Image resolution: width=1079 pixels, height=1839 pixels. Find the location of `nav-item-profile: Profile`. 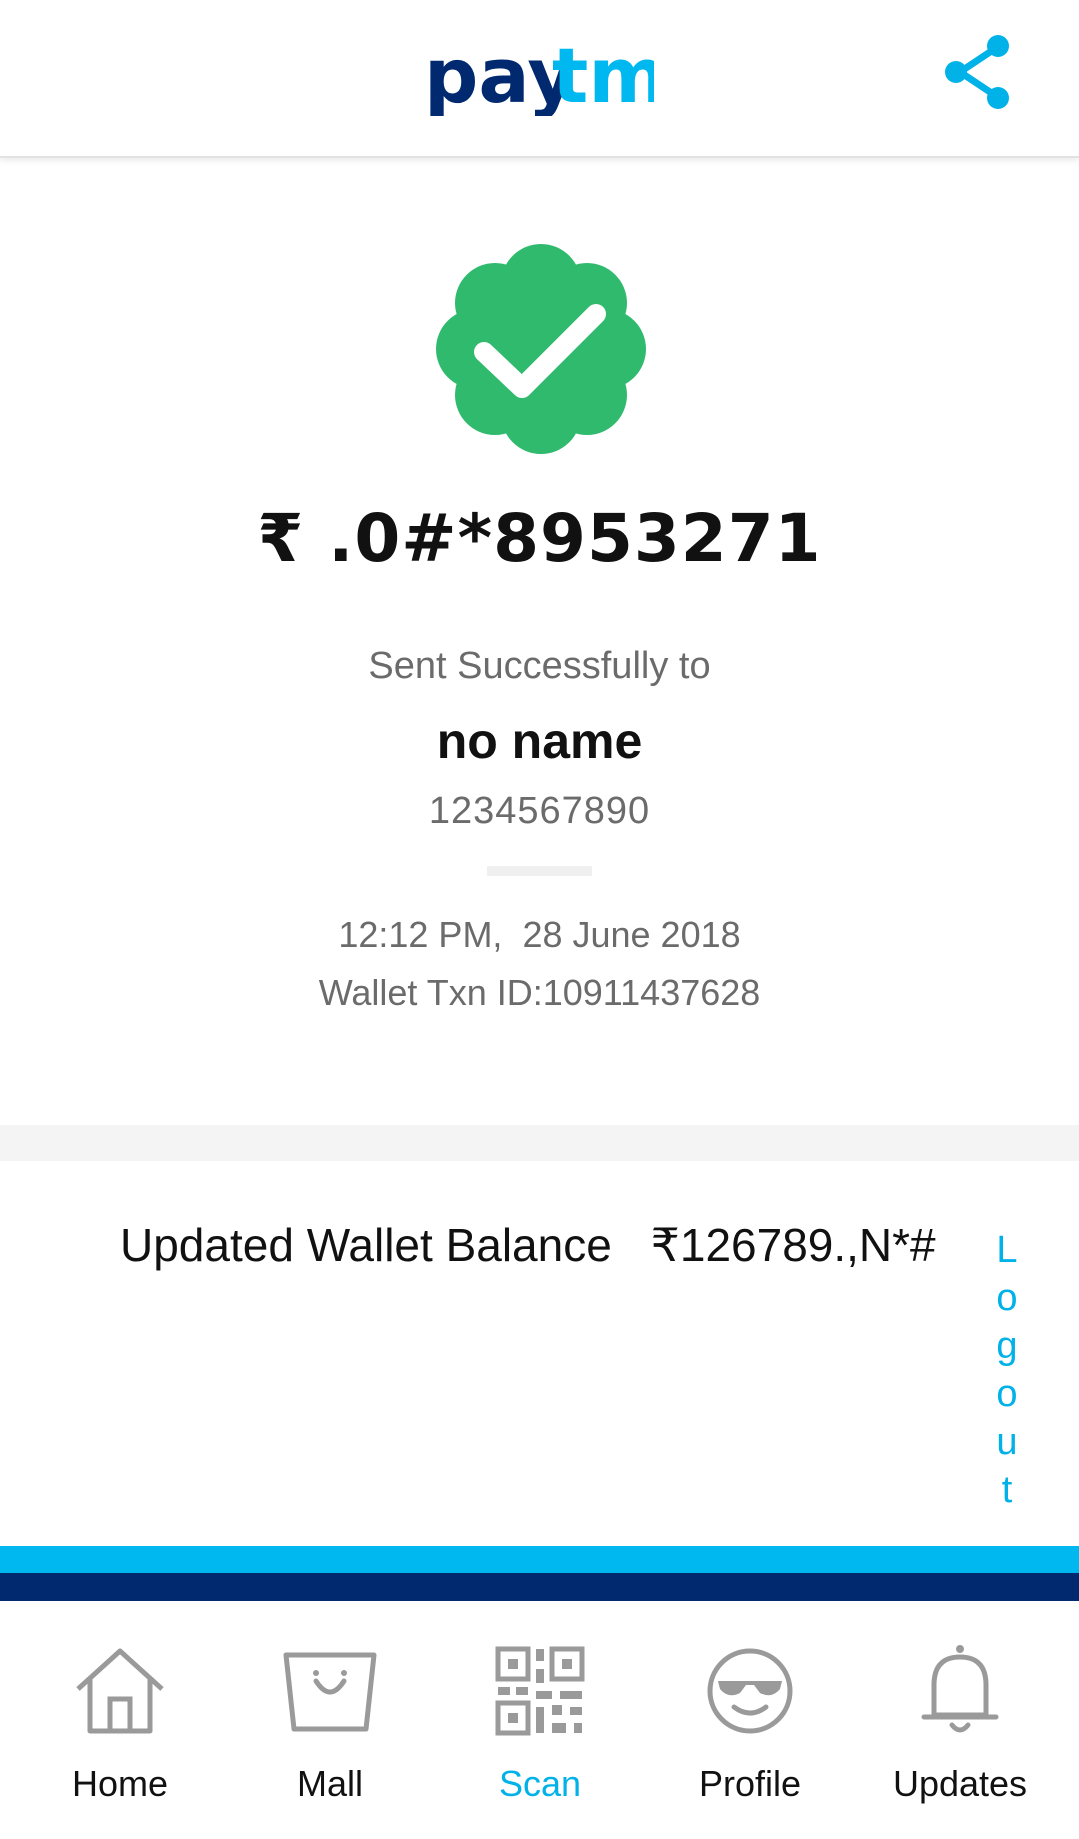

nav-item-profile: Profile is located at coordinates (750, 1720).